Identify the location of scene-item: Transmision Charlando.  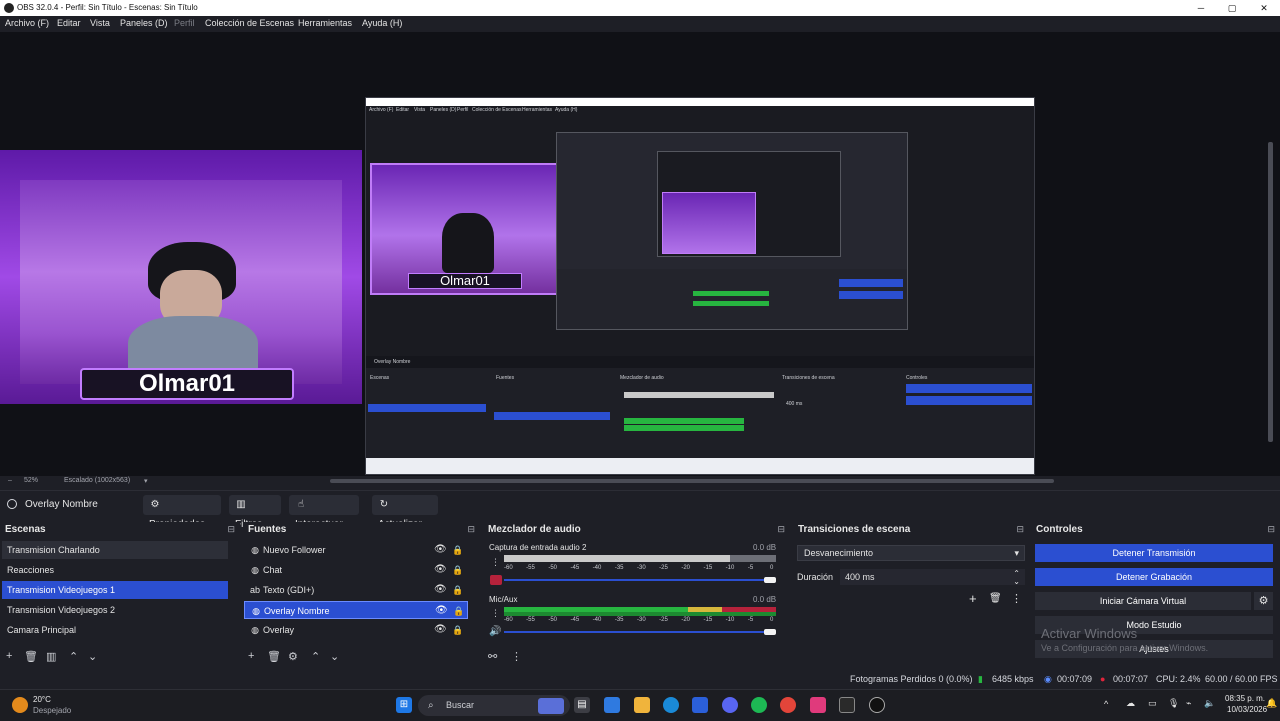
(115, 550).